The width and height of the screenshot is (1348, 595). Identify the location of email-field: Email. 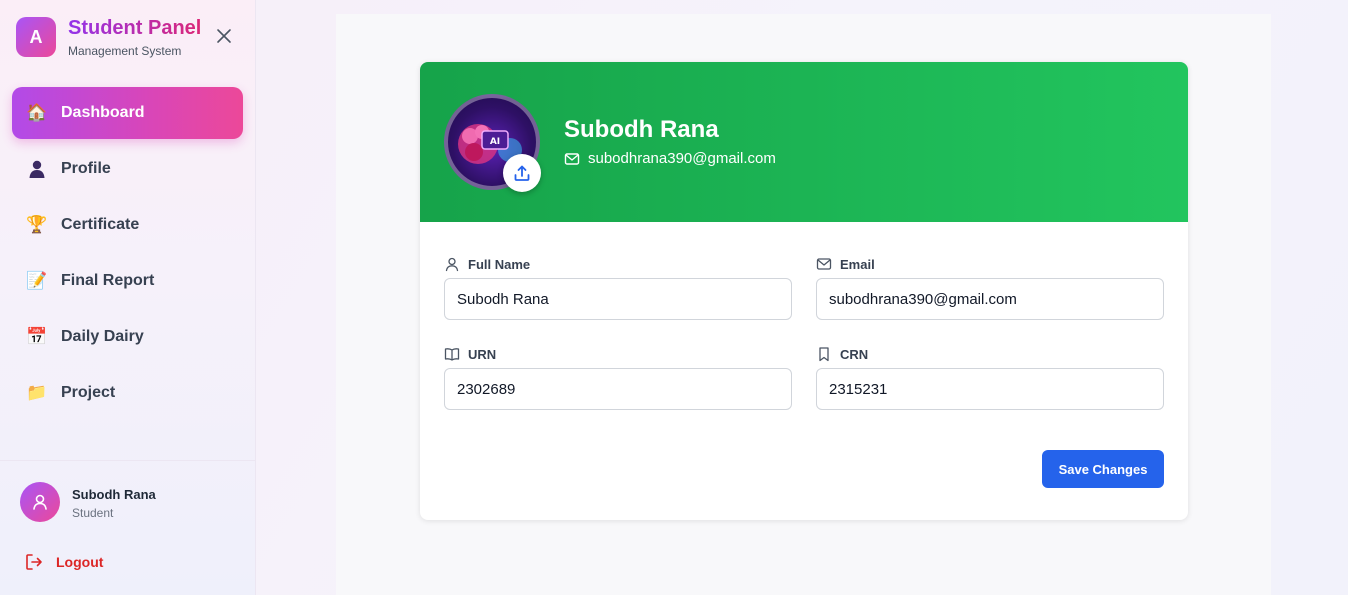
(990, 288).